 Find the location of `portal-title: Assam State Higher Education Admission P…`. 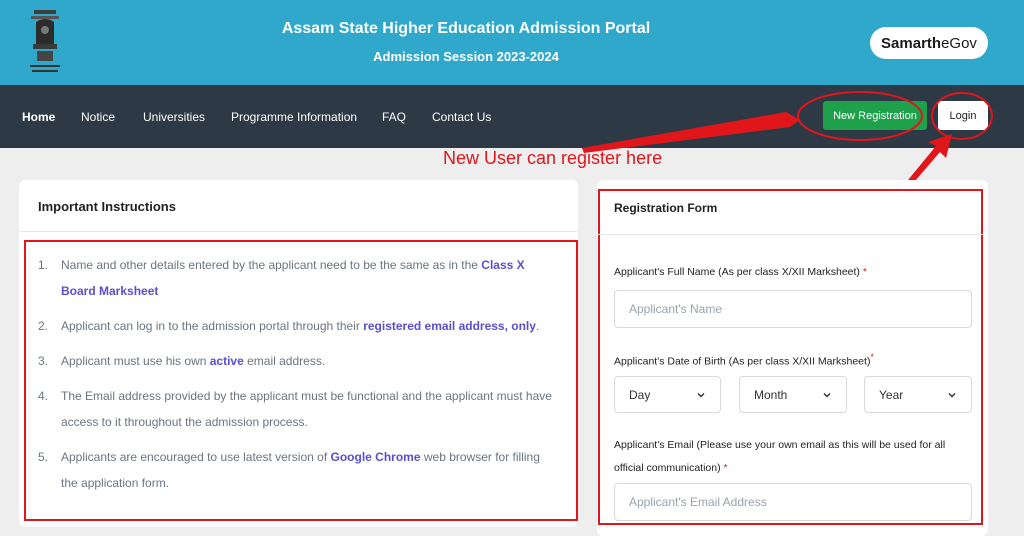

portal-title: Assam State Higher Education Admission P… is located at coordinates (466, 28).